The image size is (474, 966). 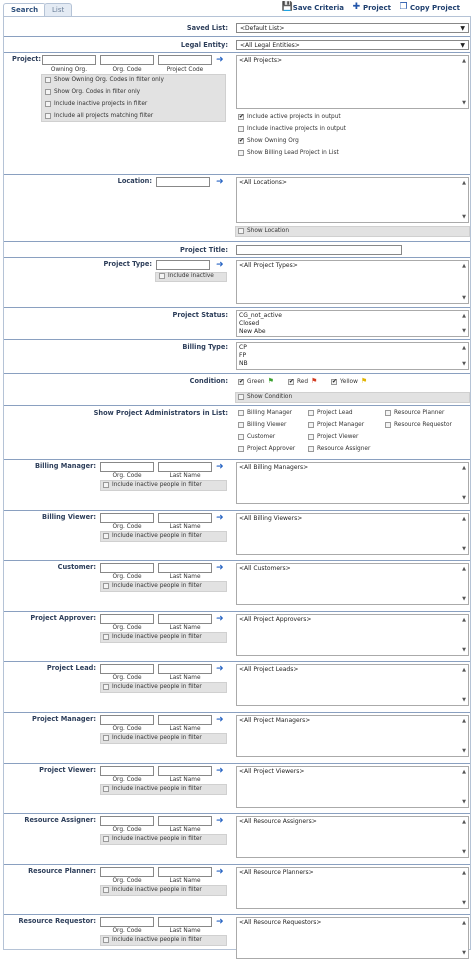 What do you see at coordinates (414, 413) in the screenshot?
I see `admin-option: Resource Planner` at bounding box center [414, 413].